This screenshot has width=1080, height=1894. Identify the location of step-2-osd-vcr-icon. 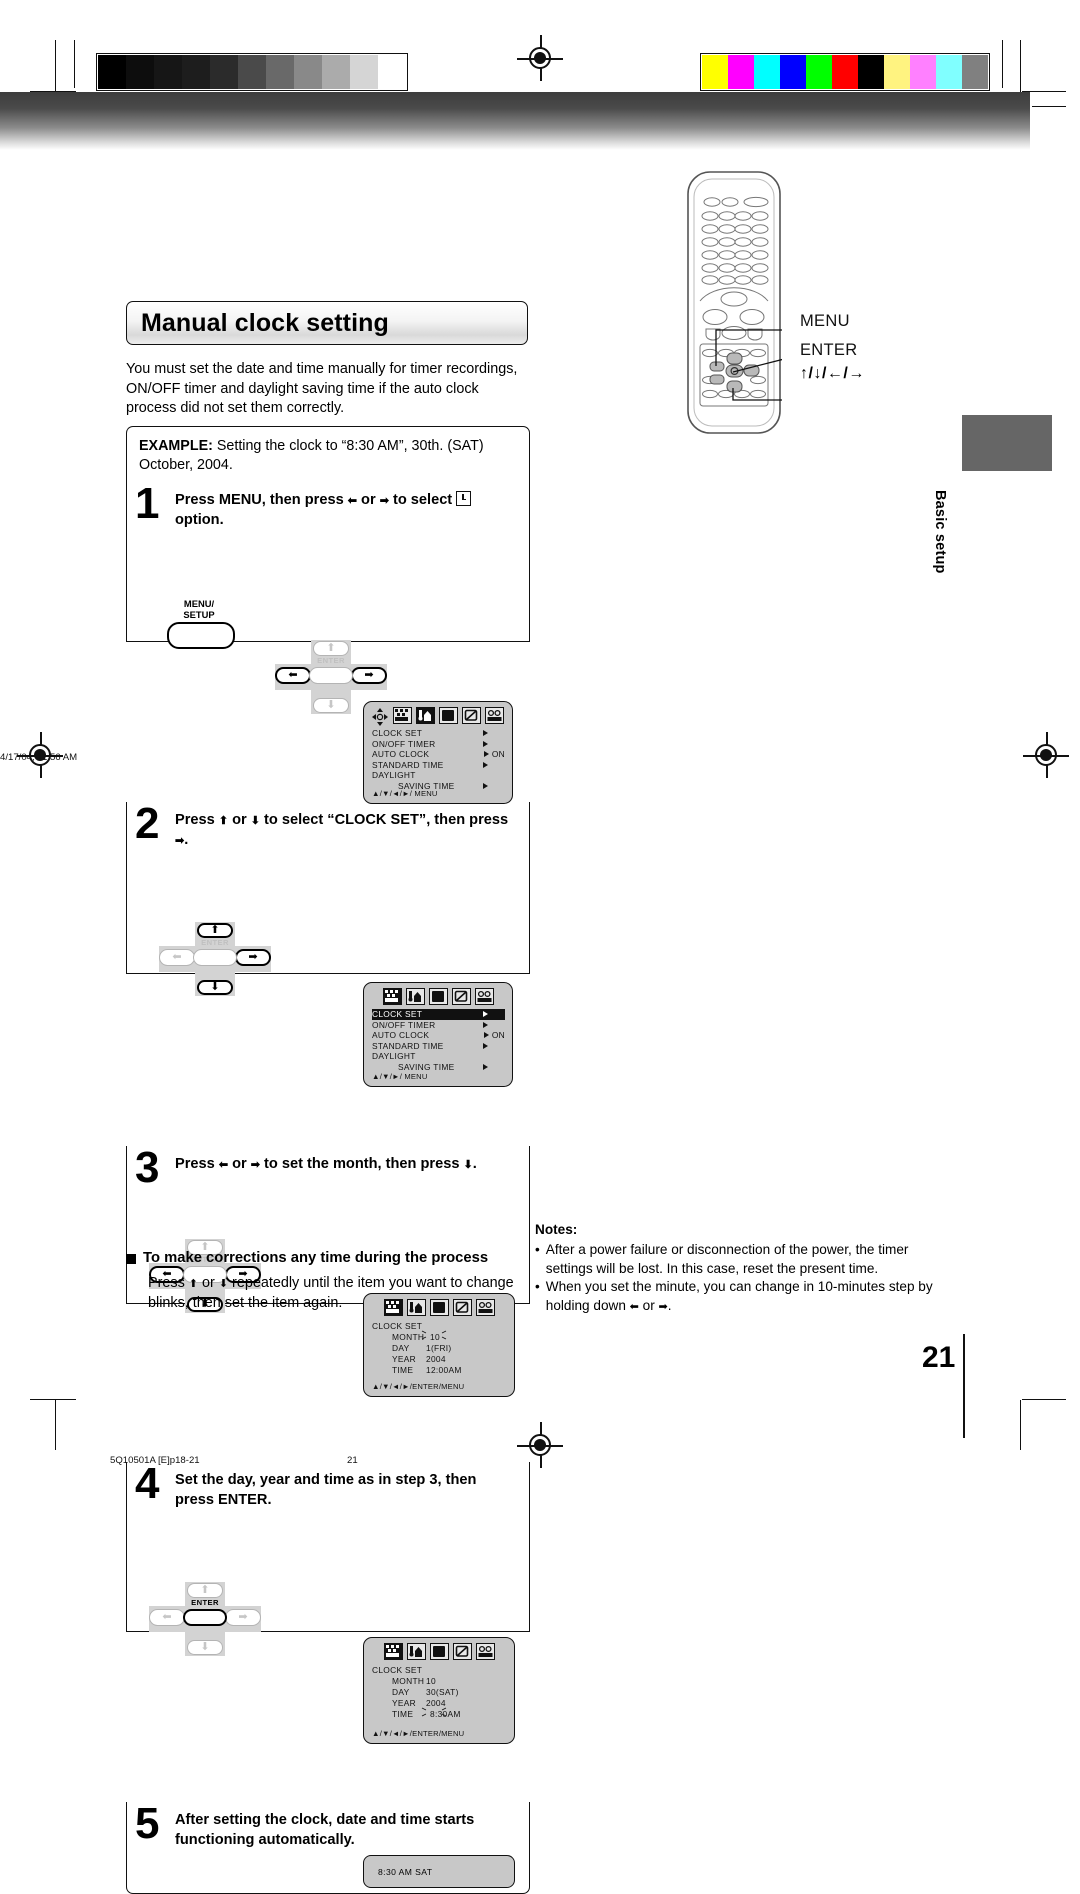
(484, 996).